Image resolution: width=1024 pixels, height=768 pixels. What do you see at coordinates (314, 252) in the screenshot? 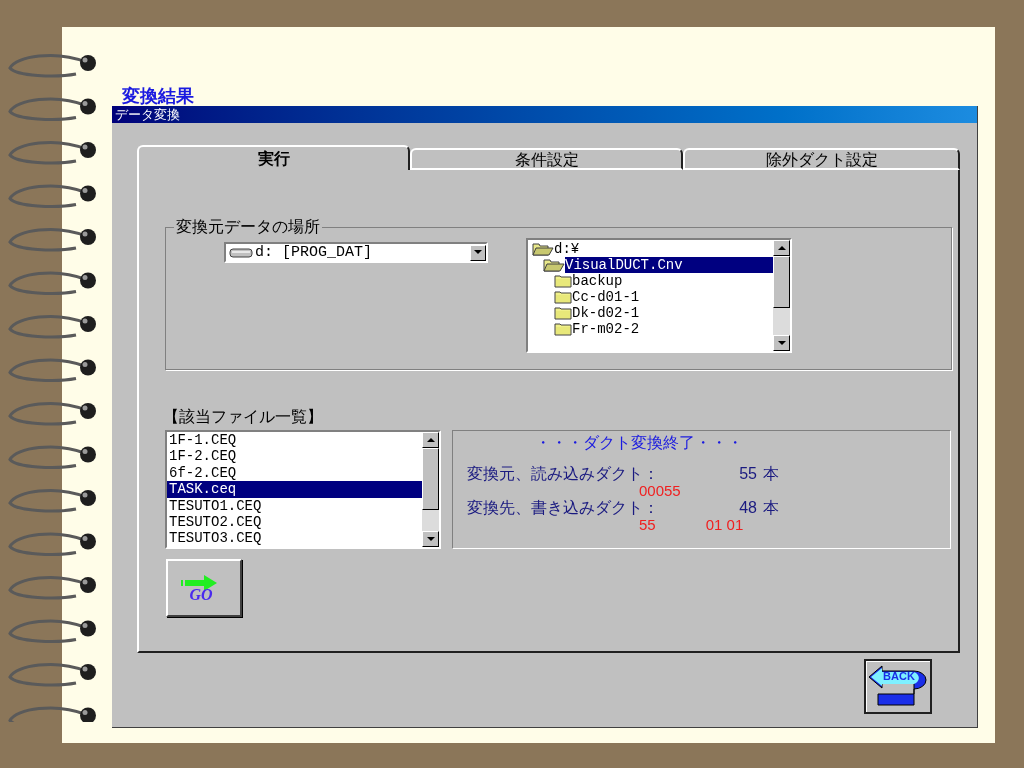
I see `drive-value: d: [PROG_DAT]` at bounding box center [314, 252].